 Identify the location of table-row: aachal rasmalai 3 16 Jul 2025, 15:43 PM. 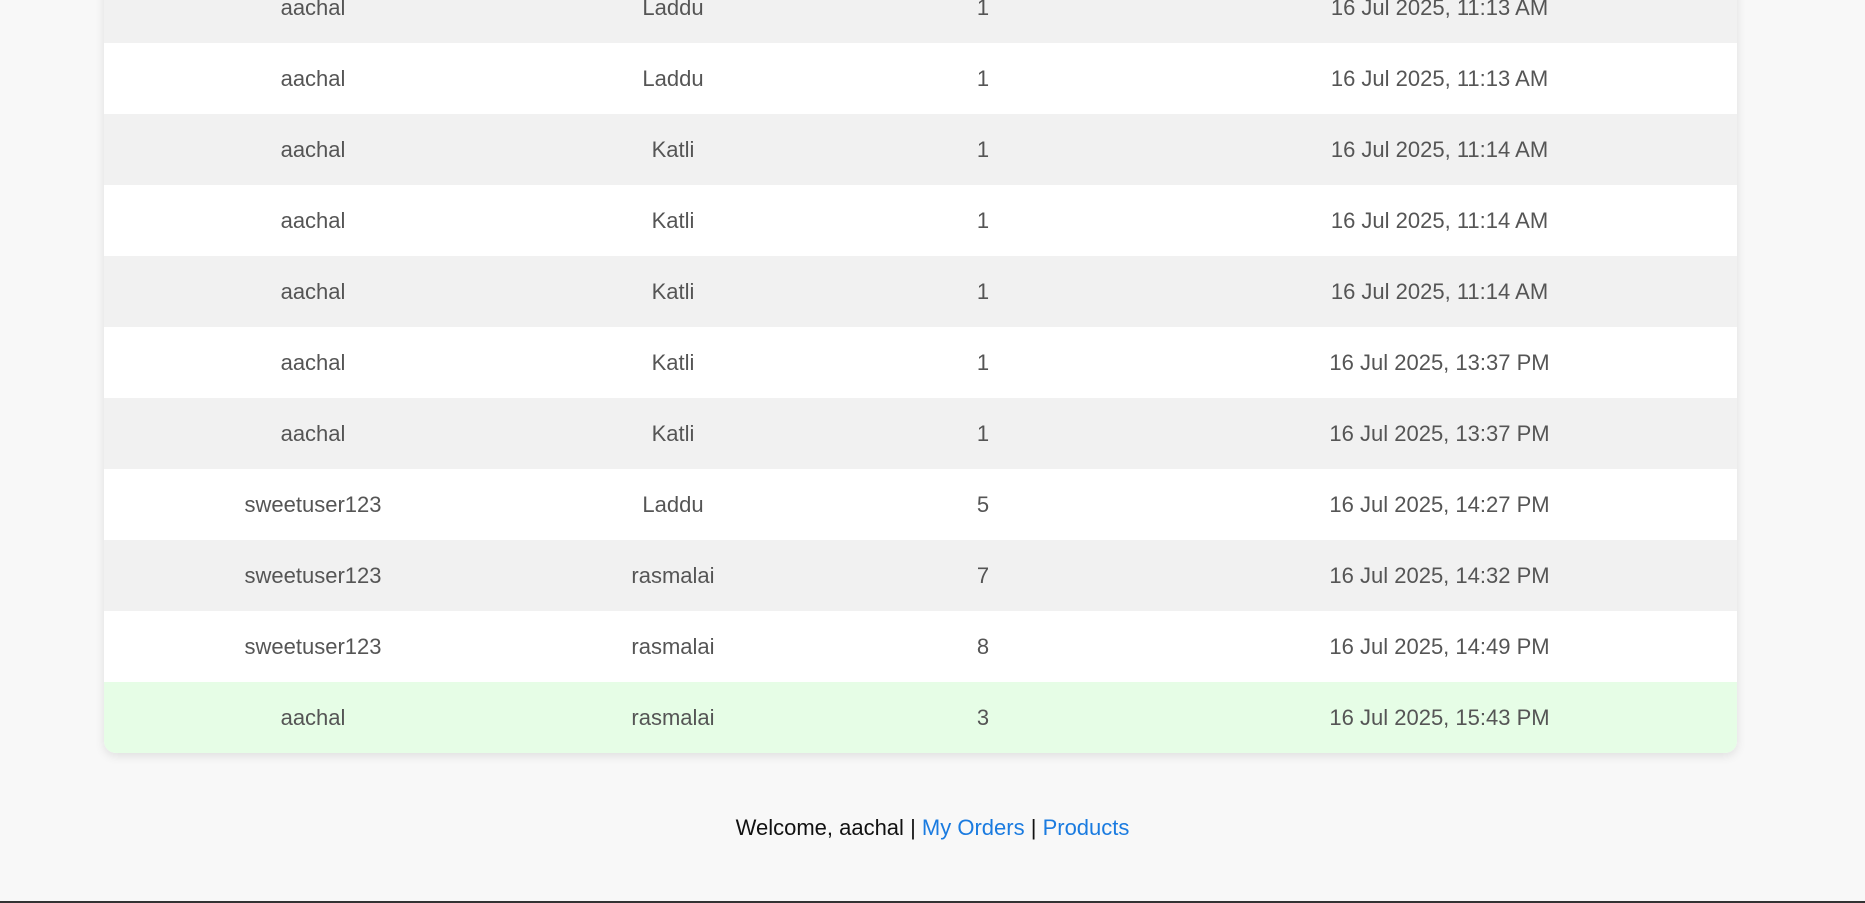
(920, 717).